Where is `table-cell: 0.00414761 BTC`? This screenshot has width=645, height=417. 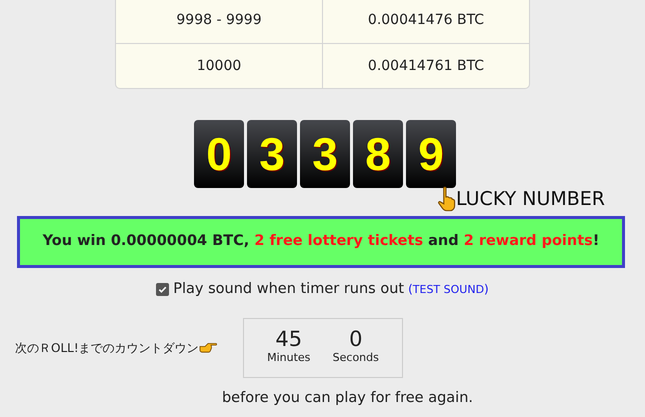 table-cell: 0.00414761 BTC is located at coordinates (425, 66).